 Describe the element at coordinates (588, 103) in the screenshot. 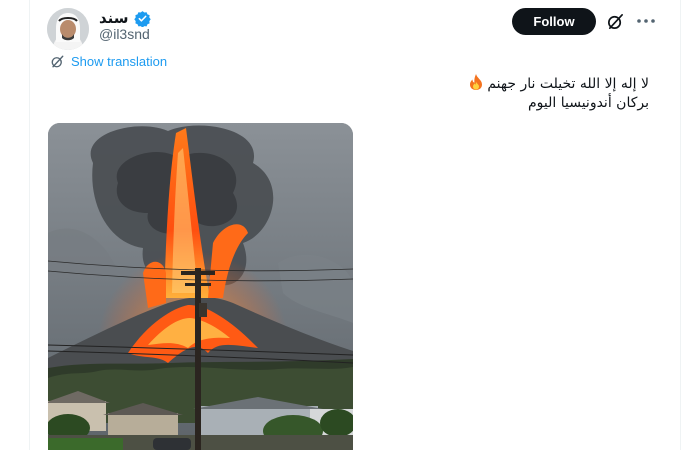

I see `tweet-text-line: بركان أندونيسيا اليوم` at that location.